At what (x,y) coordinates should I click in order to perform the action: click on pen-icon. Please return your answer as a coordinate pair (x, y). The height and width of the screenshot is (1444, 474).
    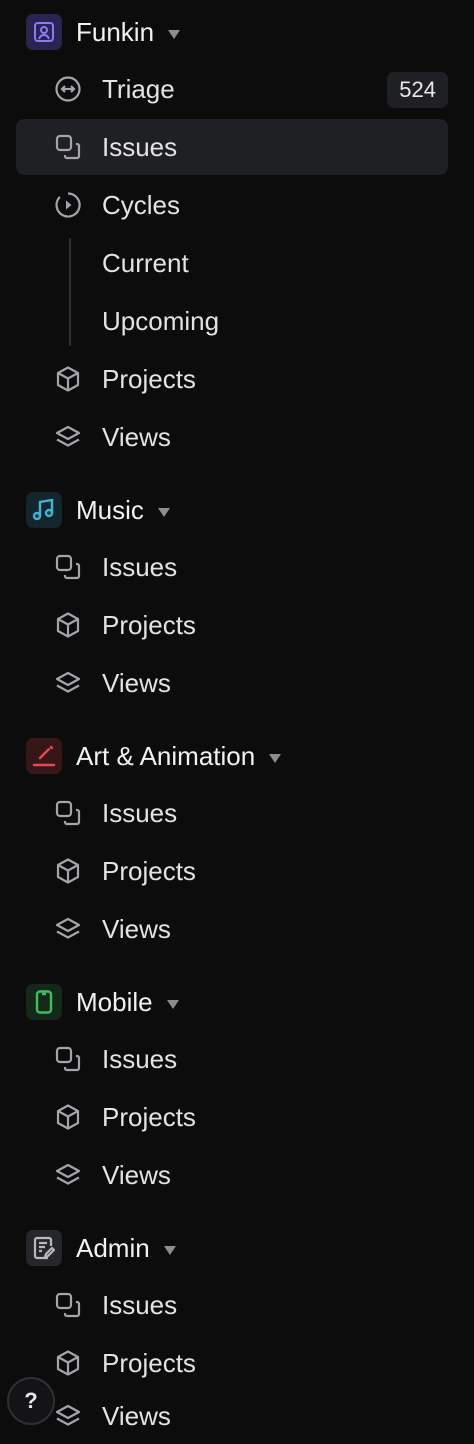
    Looking at the image, I should click on (44, 756).